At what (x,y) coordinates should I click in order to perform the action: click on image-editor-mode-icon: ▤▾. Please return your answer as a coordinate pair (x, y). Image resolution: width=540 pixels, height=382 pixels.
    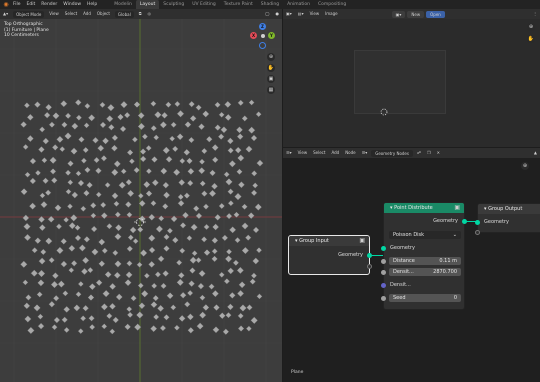
    Looking at the image, I should click on (301, 14).